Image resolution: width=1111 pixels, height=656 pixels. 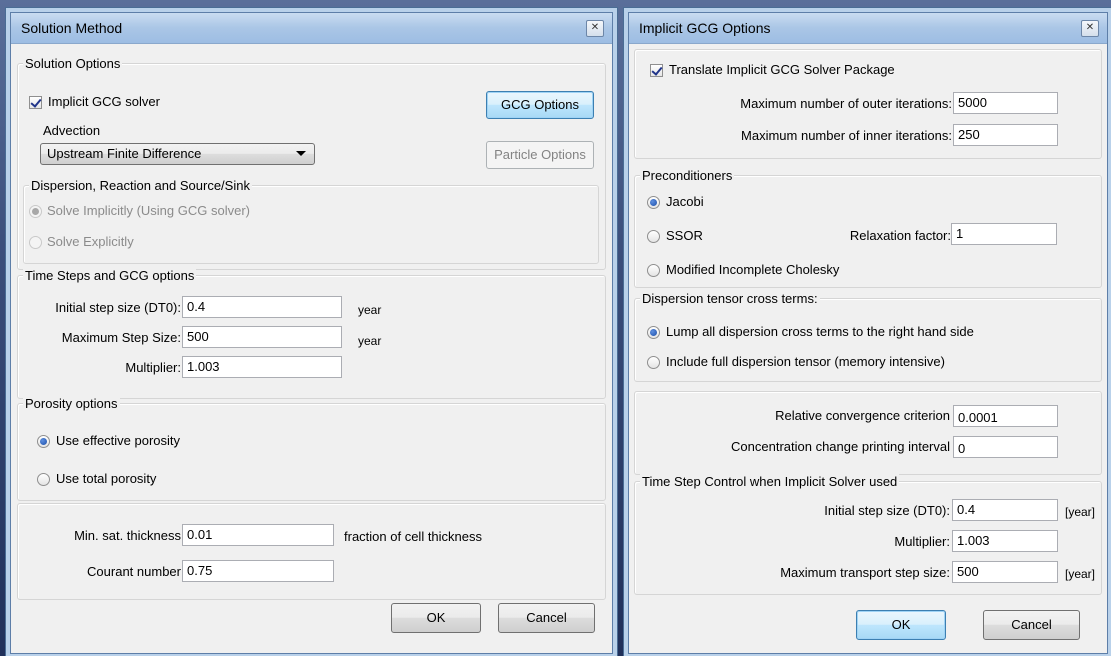 What do you see at coordinates (148, 210) in the screenshot?
I see `solve-implicitly-label: Solve Implicitly (Using GCG solver)` at bounding box center [148, 210].